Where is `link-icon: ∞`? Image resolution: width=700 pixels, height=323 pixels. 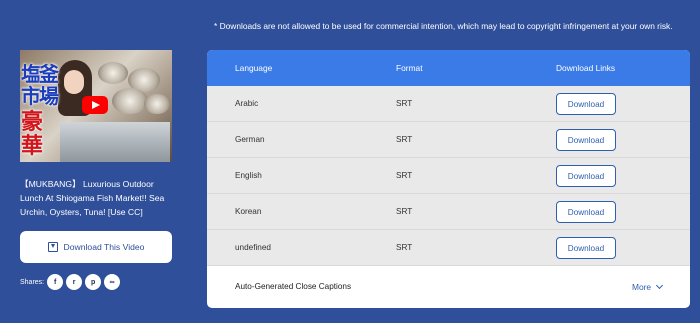 link-icon: ∞ is located at coordinates (112, 282).